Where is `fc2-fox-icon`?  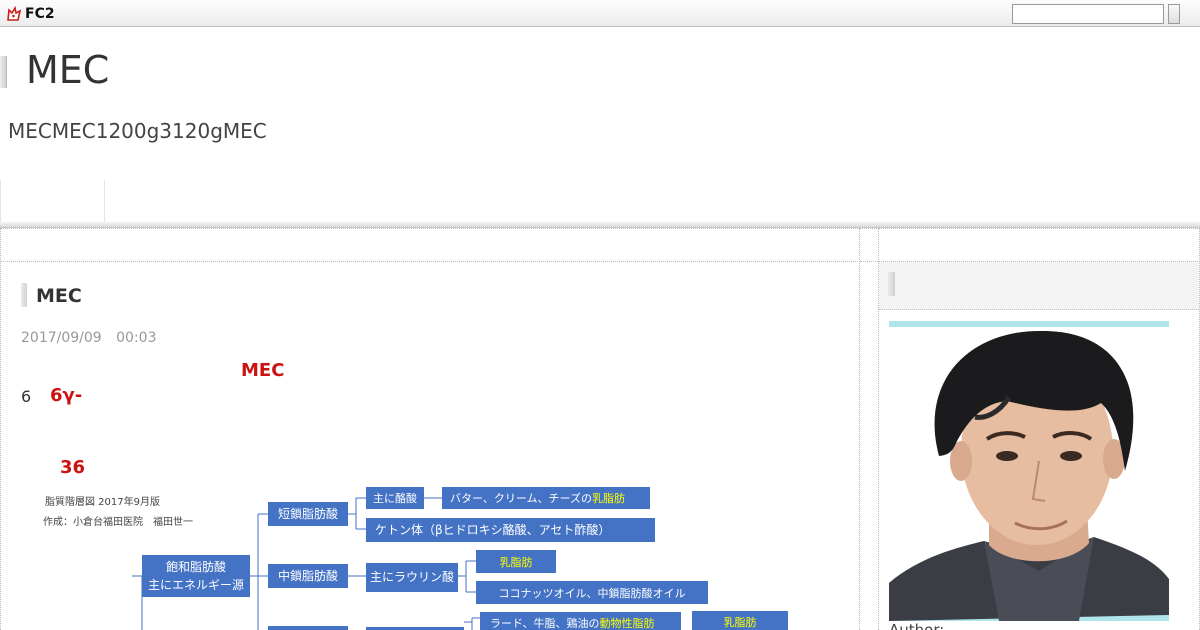 fc2-fox-icon is located at coordinates (14, 13).